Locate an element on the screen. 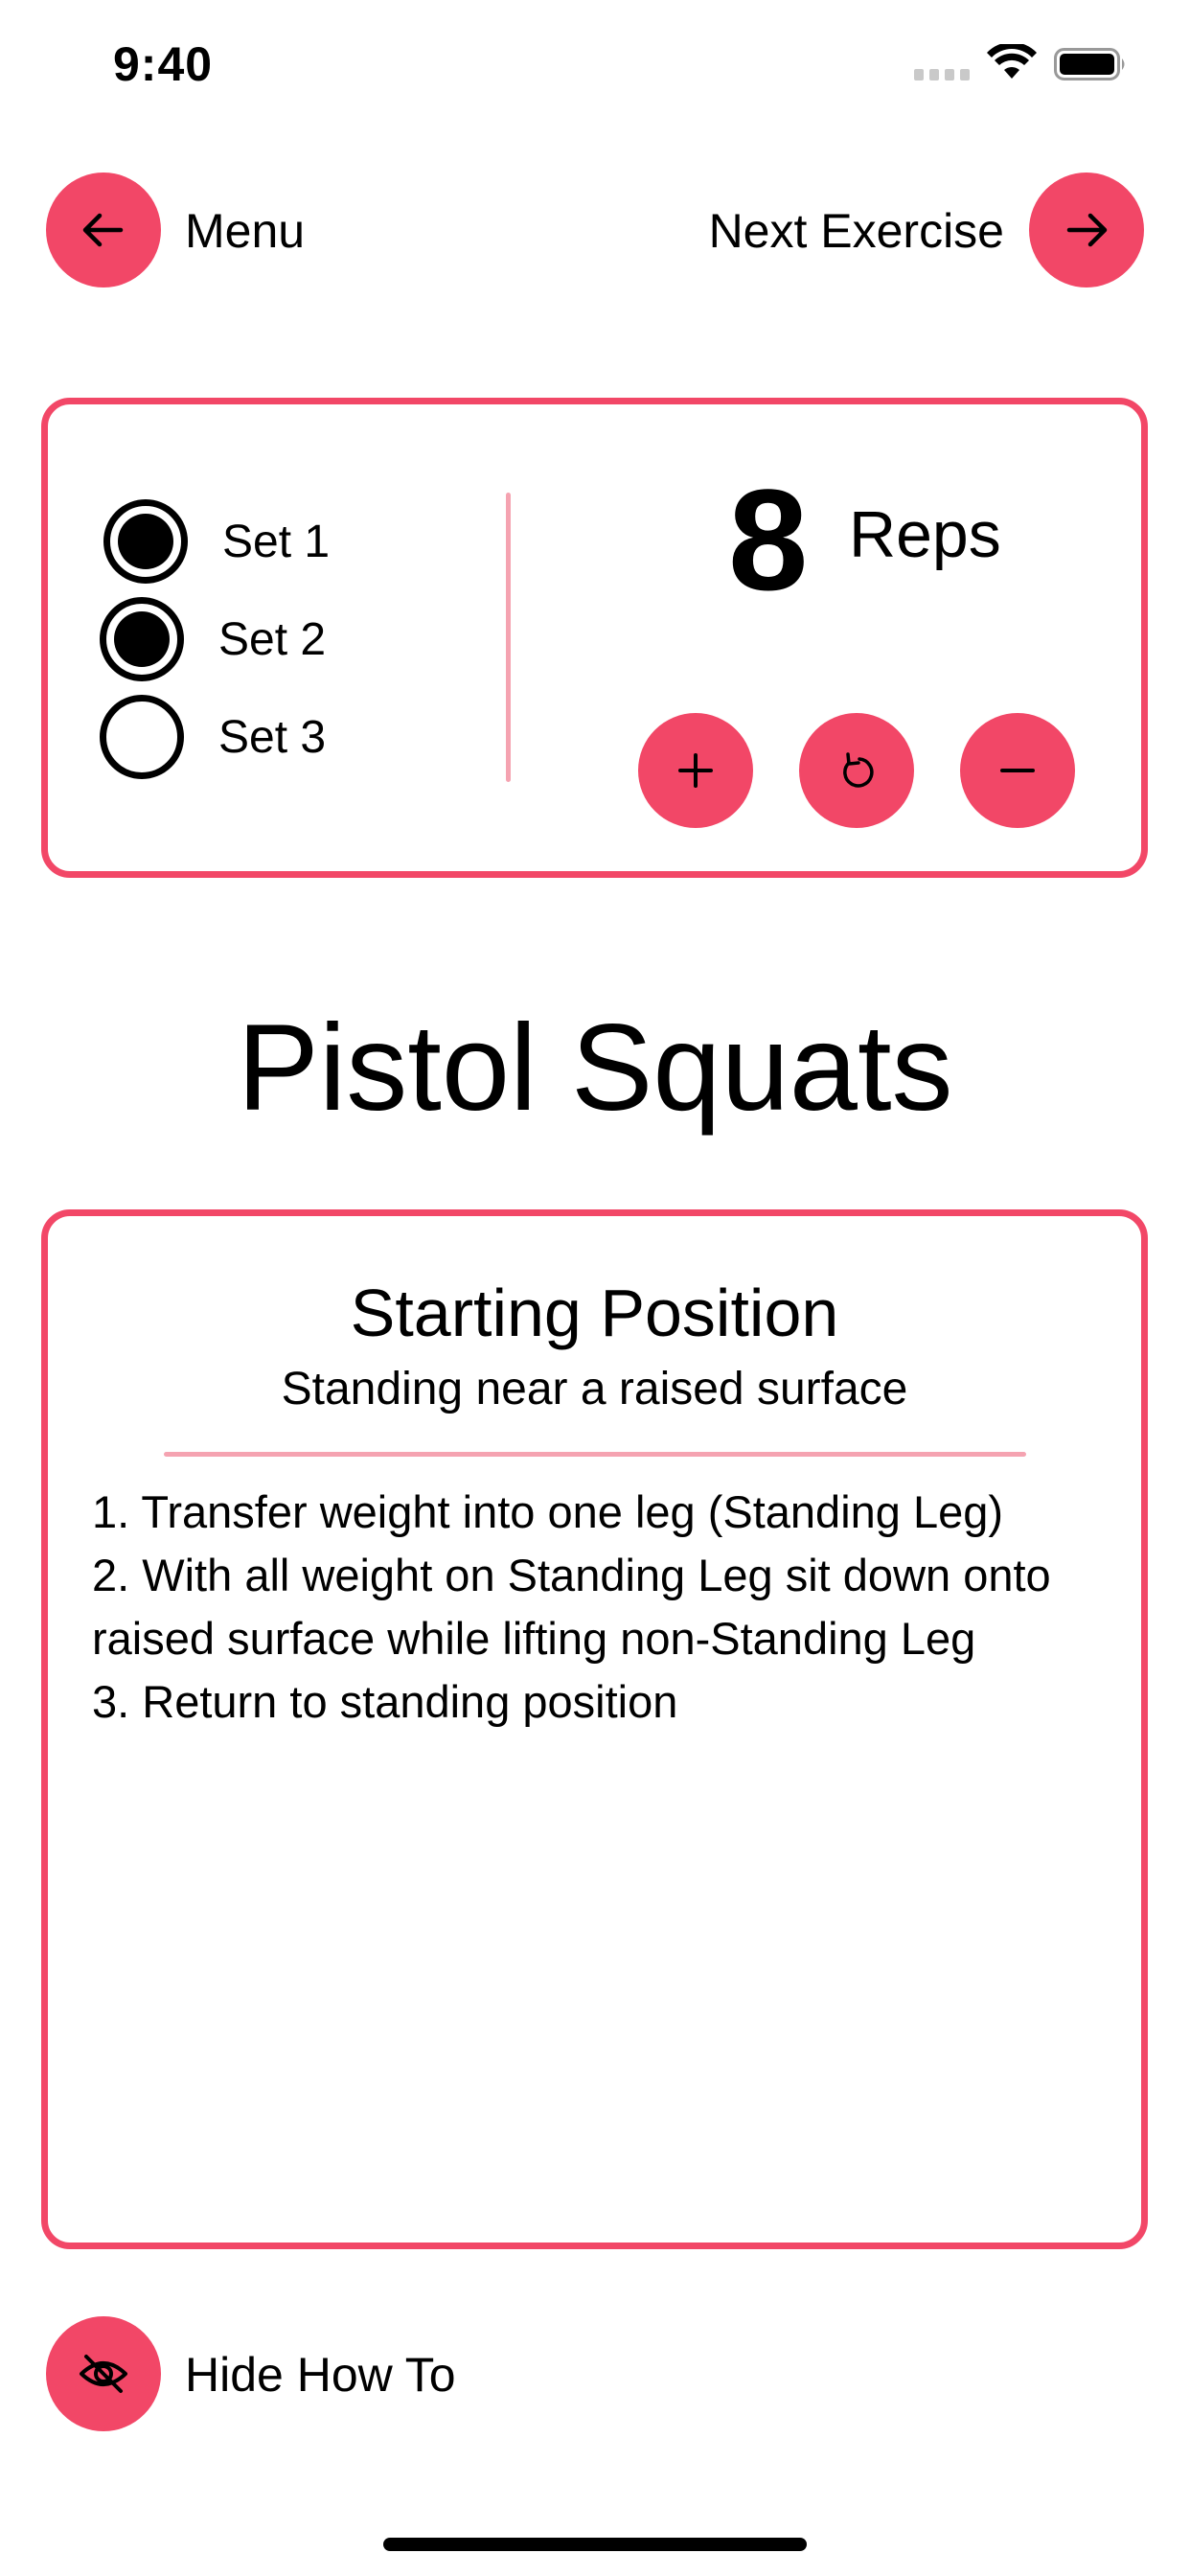  eye-slash-icon is located at coordinates (103, 2374).